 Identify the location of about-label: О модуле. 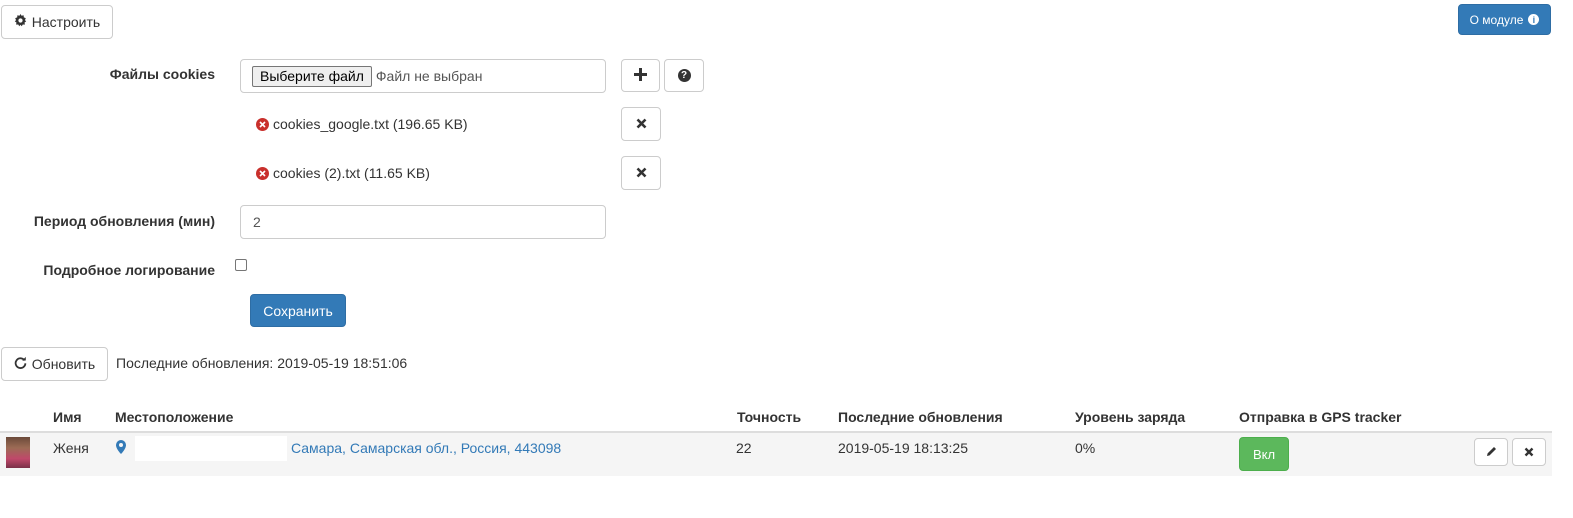
(1496, 19).